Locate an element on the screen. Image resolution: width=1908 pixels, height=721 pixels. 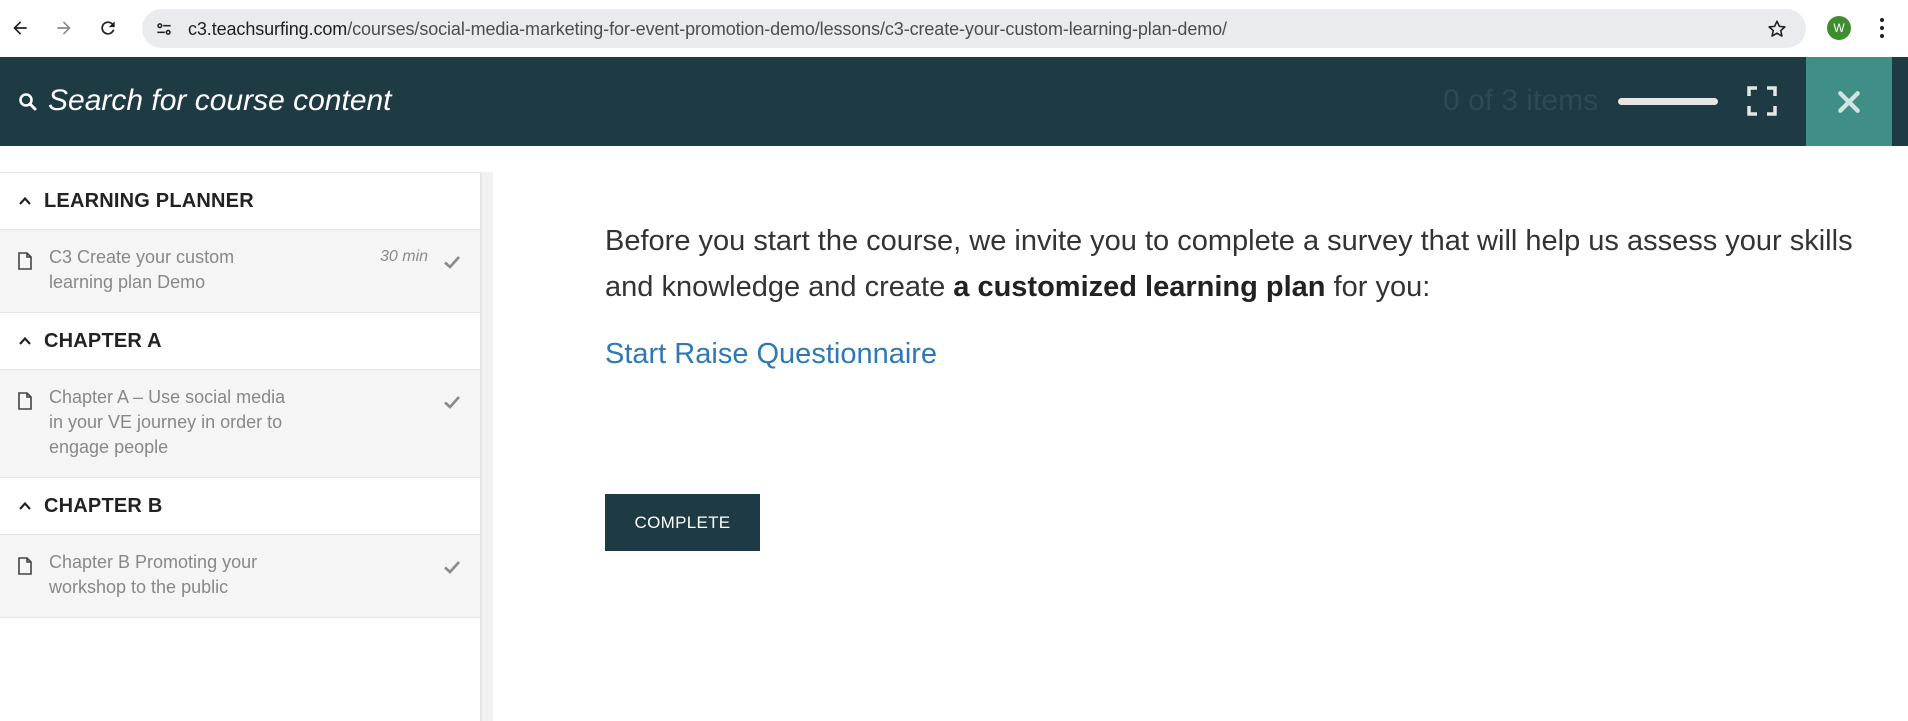
sidebar-scrollbar is located at coordinates (487, 446).